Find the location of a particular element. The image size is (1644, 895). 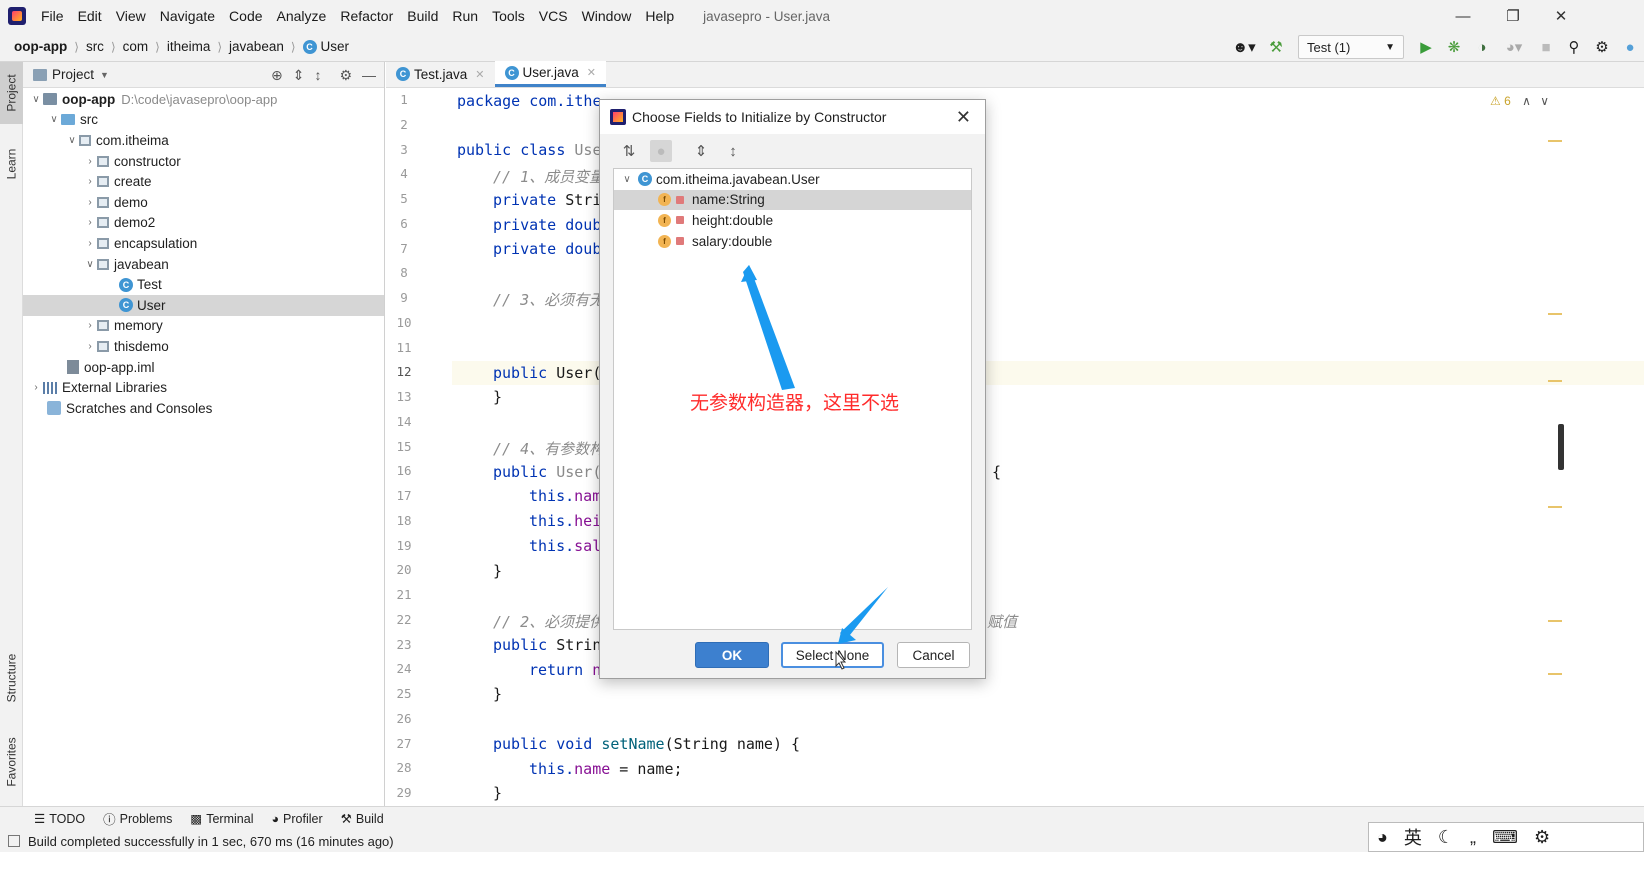

tab-user-java: C User.java ✕ is located at coordinates (550, 74).